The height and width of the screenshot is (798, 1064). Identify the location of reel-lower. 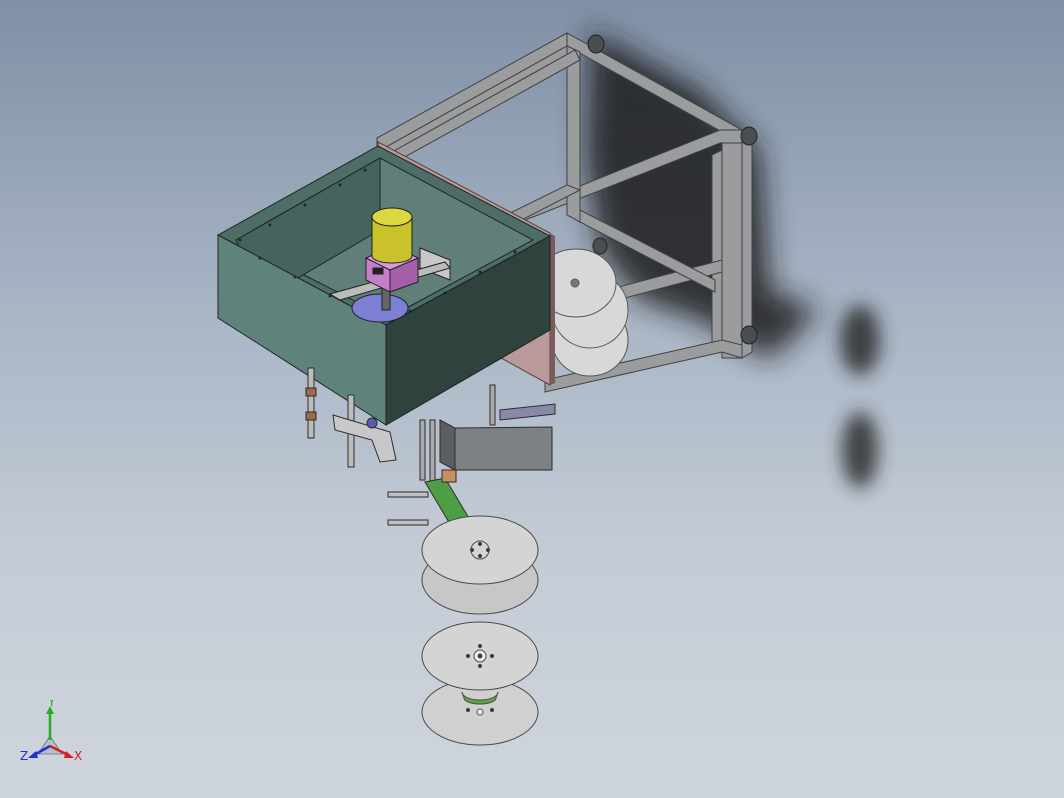
(480, 683).